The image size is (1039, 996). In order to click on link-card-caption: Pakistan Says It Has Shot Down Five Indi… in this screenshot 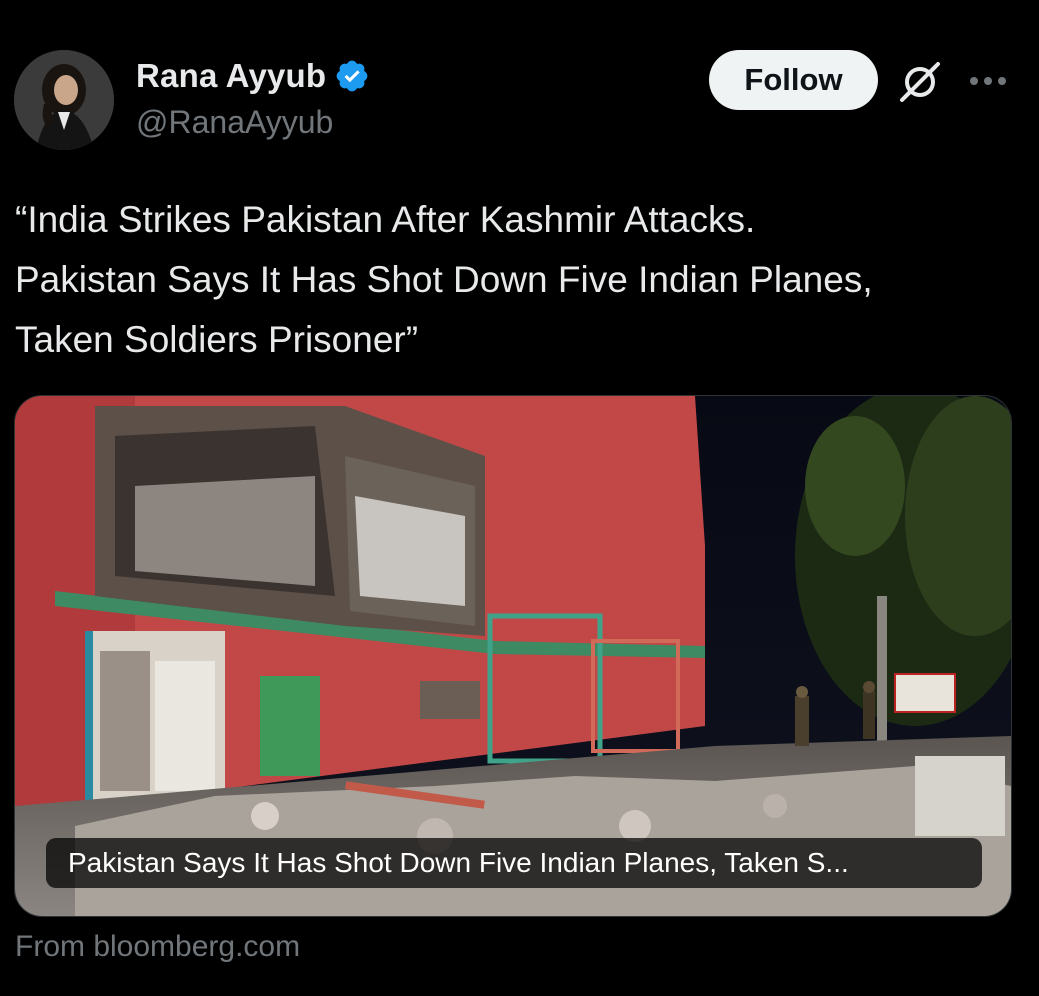, I will do `click(514, 863)`.